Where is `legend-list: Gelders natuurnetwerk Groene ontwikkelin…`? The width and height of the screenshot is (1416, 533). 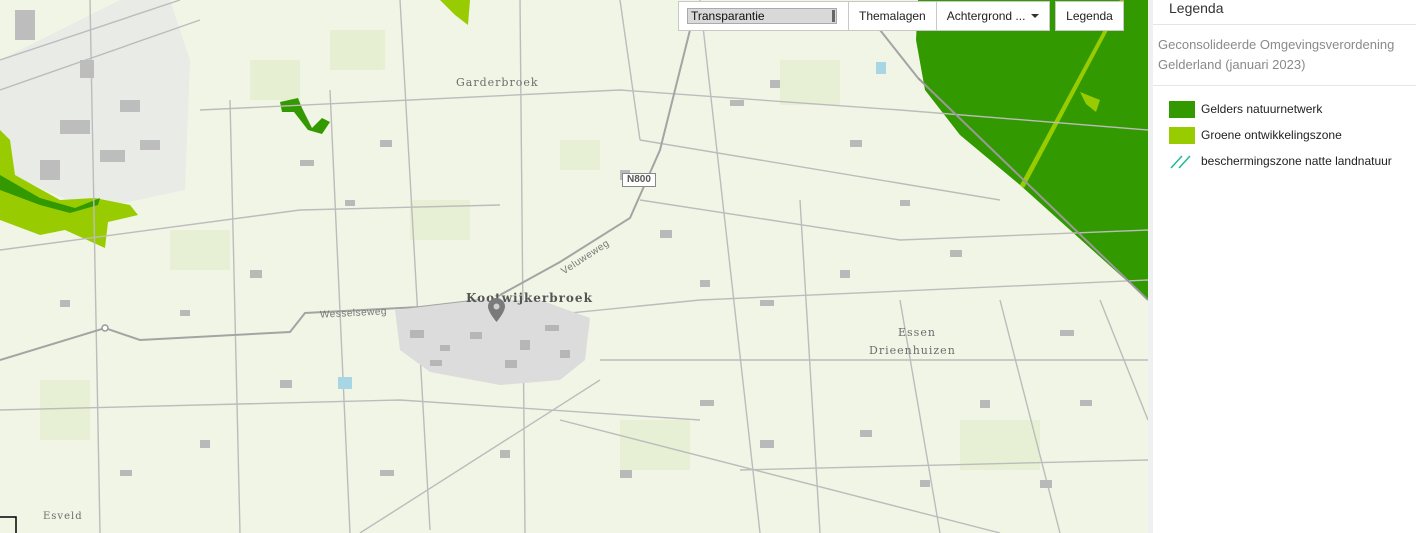 legend-list: Gelders natuurnetwerk Groene ontwikkelin… is located at coordinates (1284, 130).